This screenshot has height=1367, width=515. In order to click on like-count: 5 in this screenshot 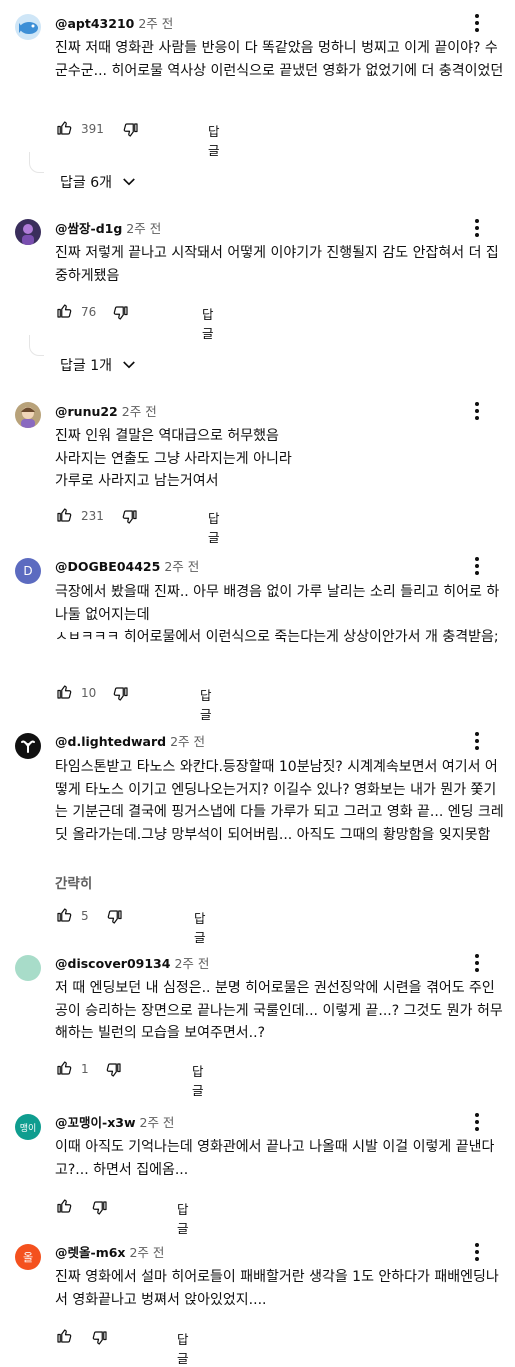, I will do `click(85, 916)`.